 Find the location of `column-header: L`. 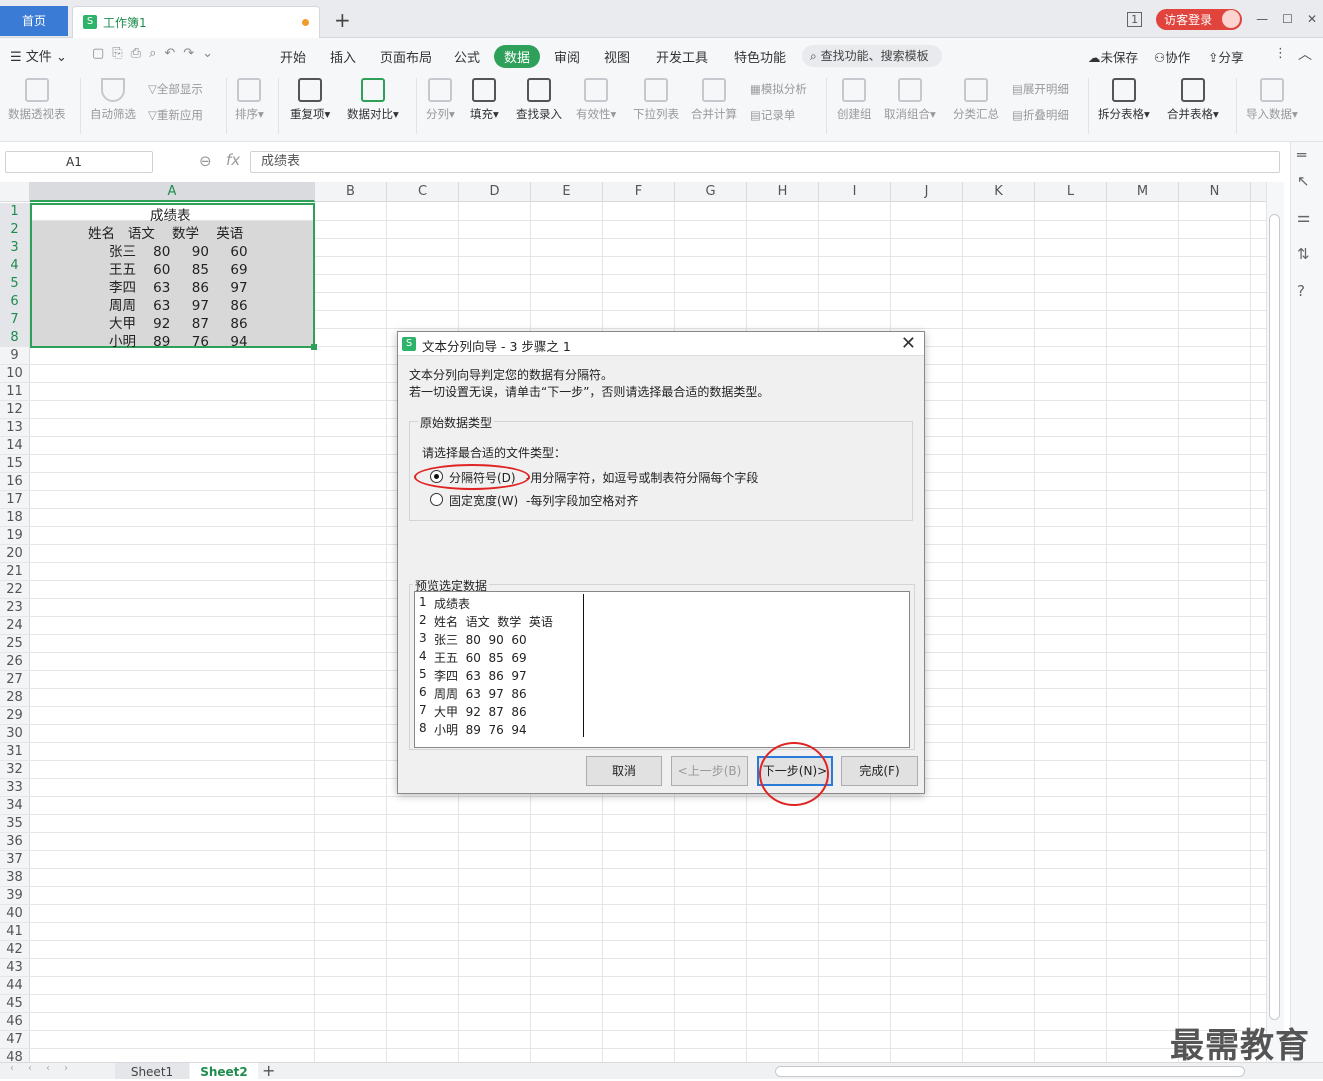

column-header: L is located at coordinates (1071, 192).